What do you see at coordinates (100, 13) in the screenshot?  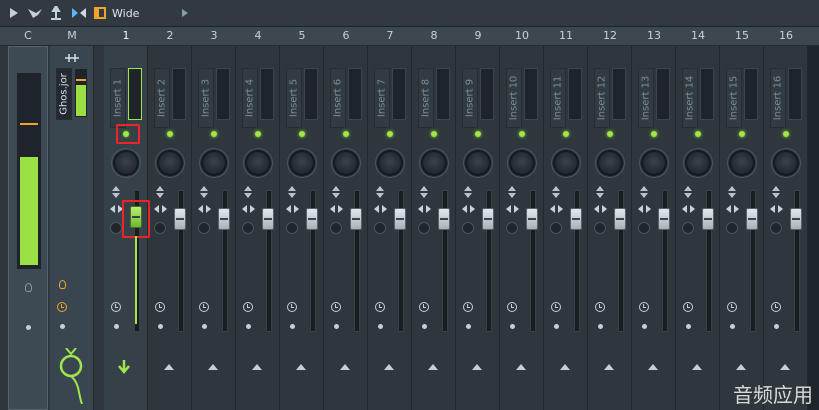 I see `layout-icon` at bounding box center [100, 13].